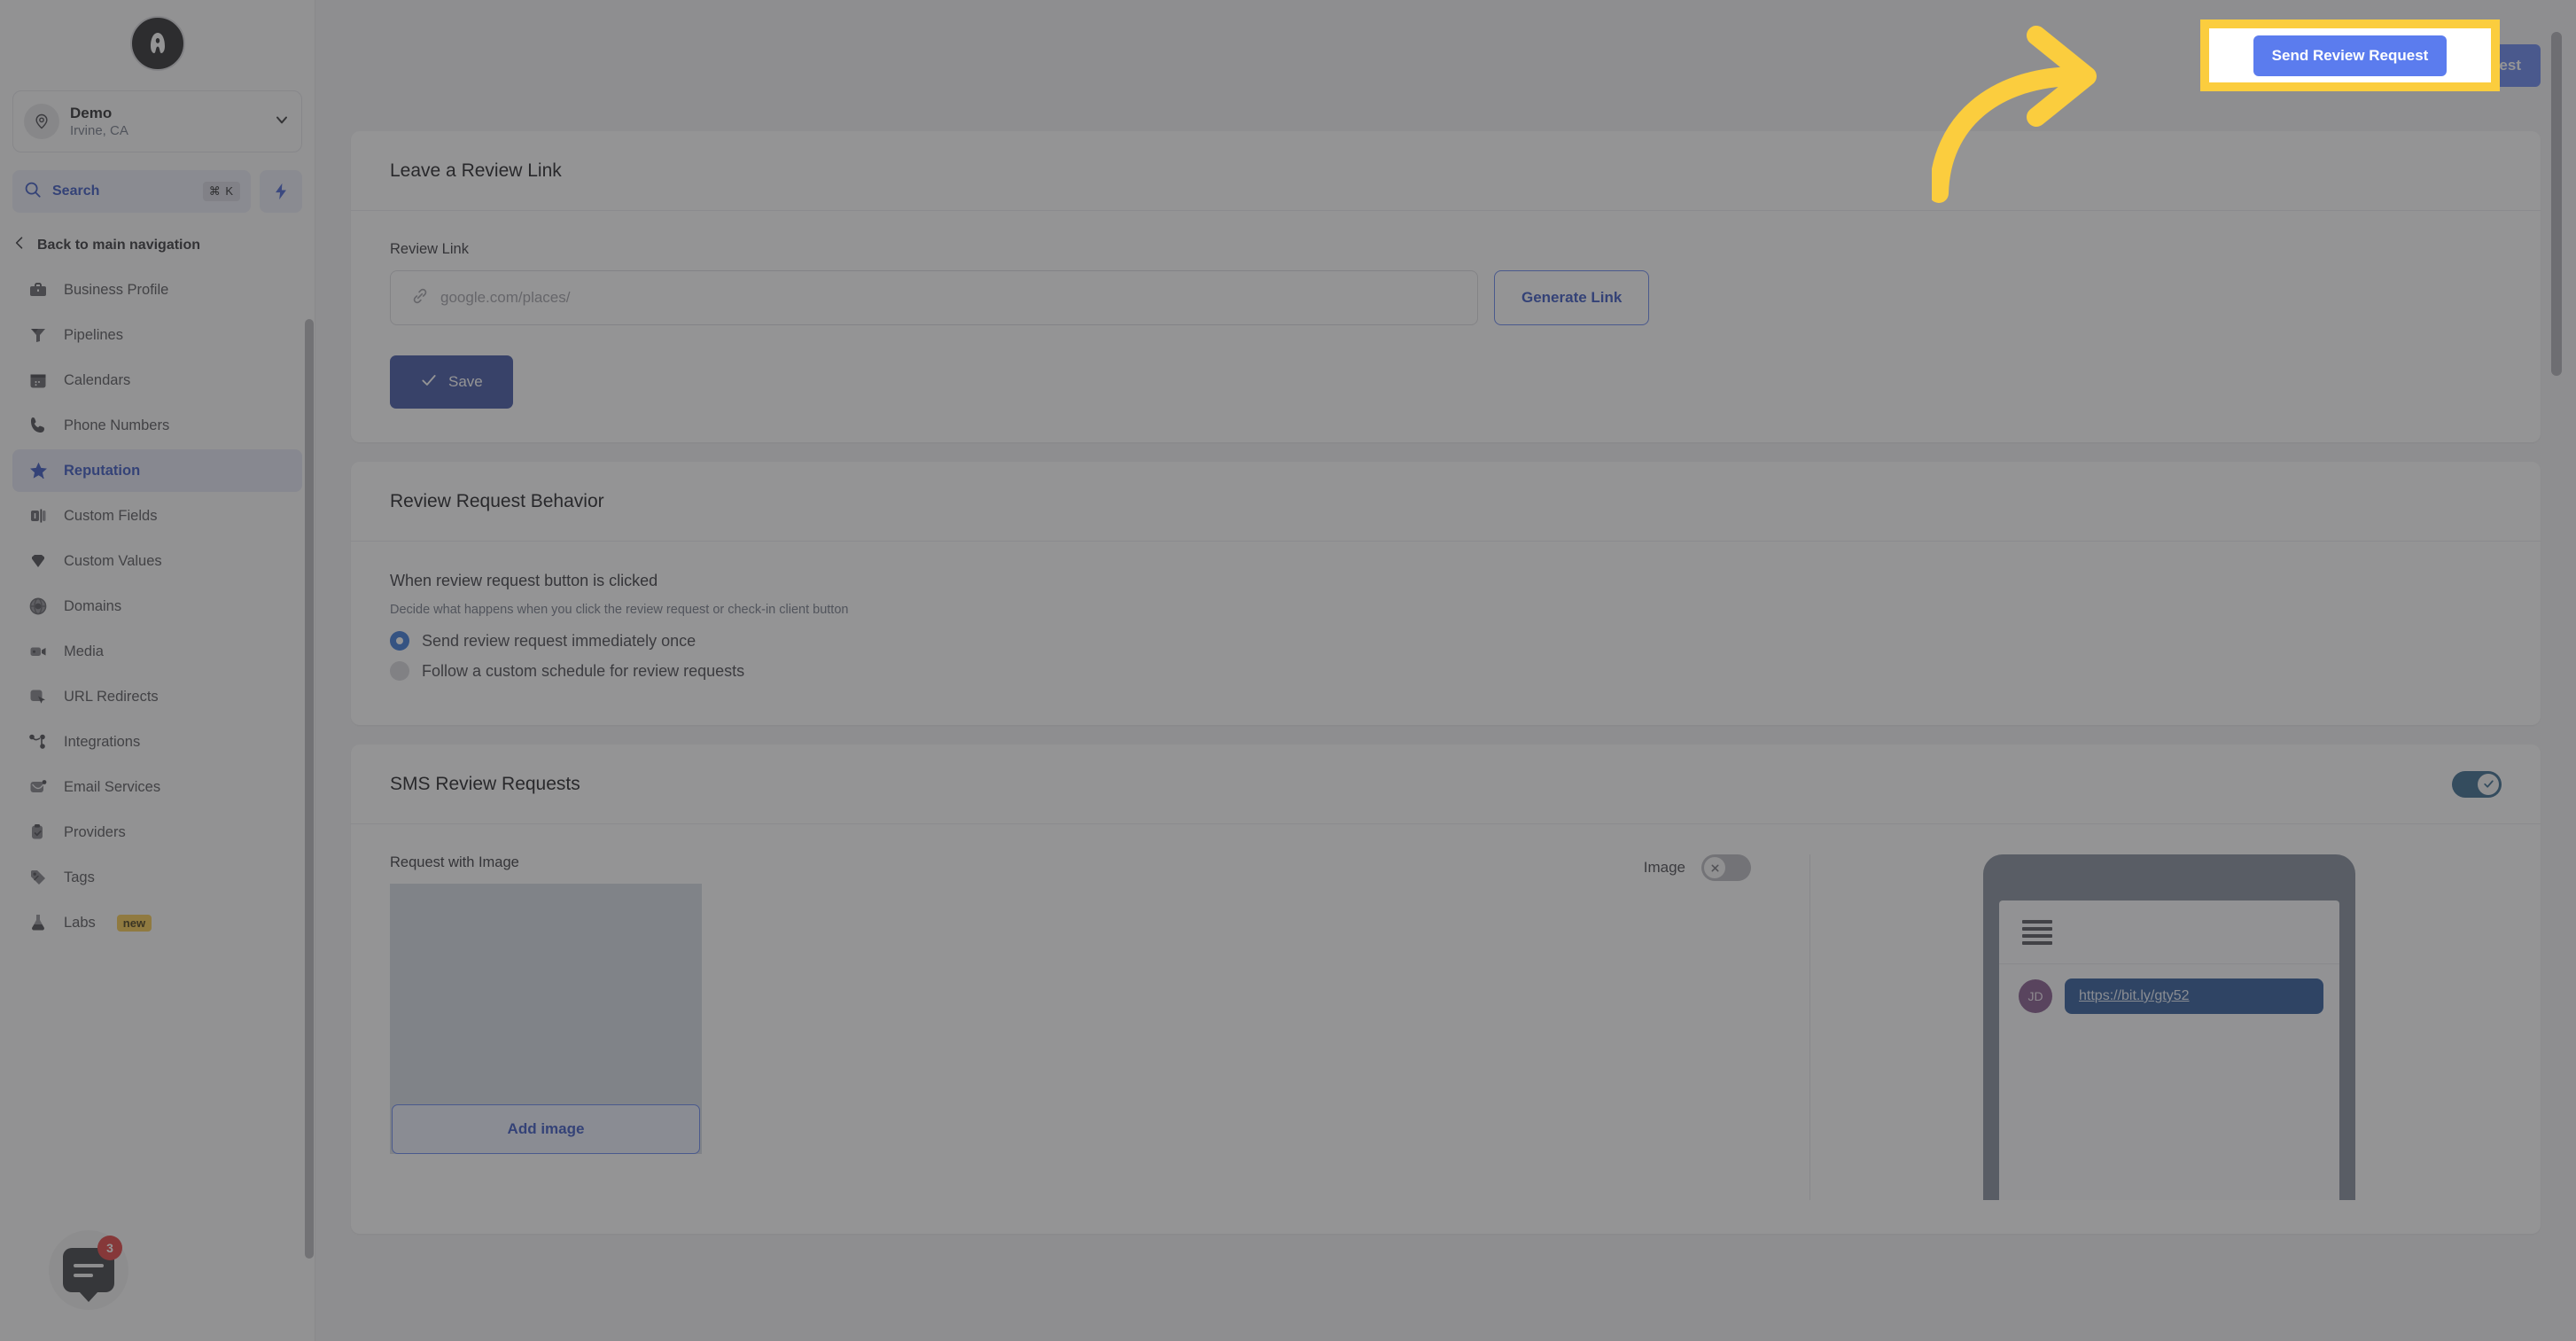 The width and height of the screenshot is (2576, 1341). I want to click on sidebar-scrollbar, so click(310, 789).